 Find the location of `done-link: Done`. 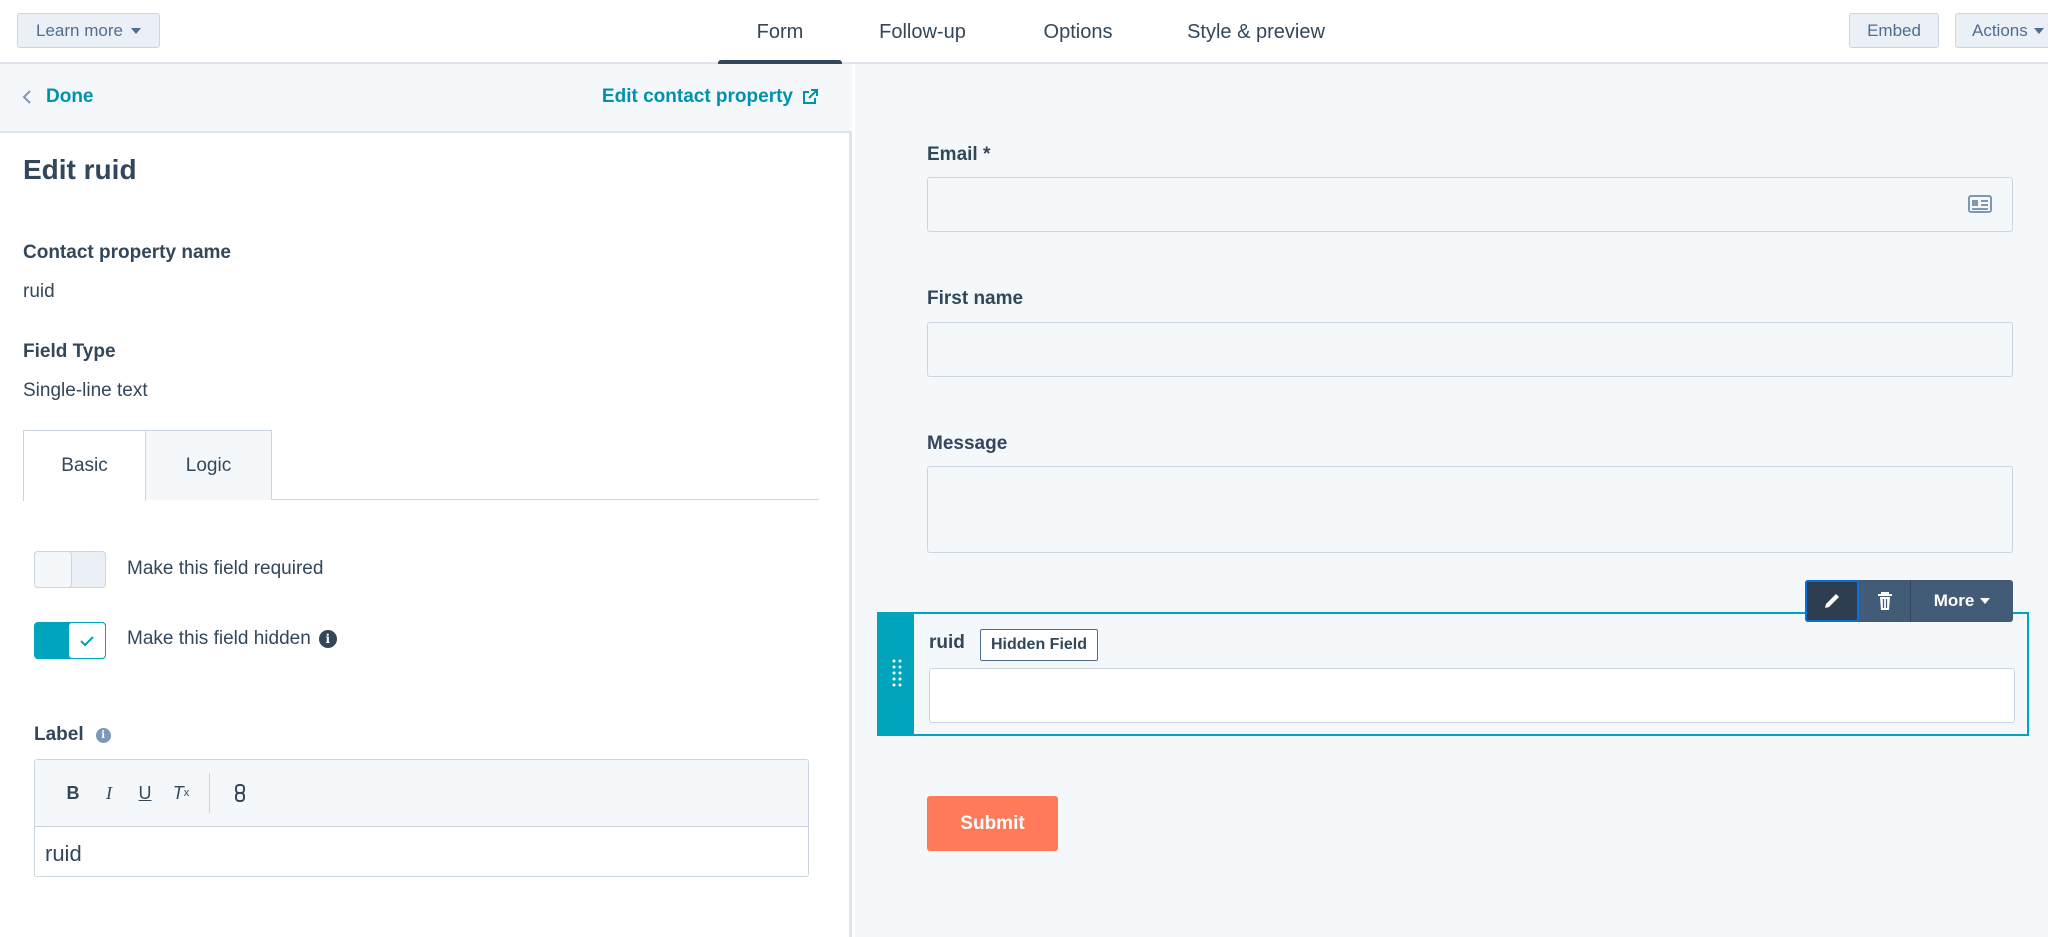

done-link: Done is located at coordinates (58, 97).